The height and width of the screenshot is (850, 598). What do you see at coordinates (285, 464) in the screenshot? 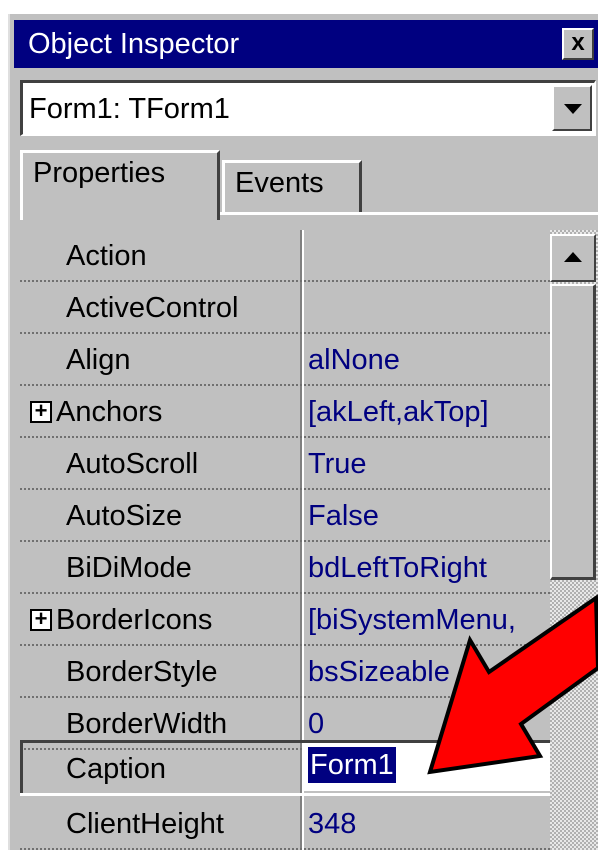
I see `property-row-autoscroll: AutoScroll True` at bounding box center [285, 464].